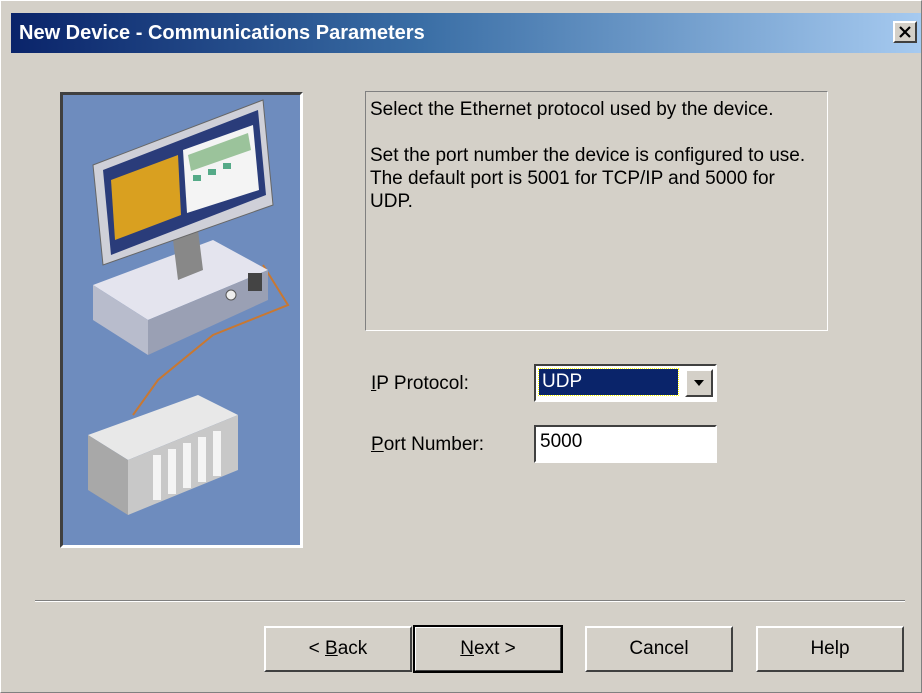 Image resolution: width=922 pixels, height=693 pixels. What do you see at coordinates (830, 649) in the screenshot?
I see `help-button: Help` at bounding box center [830, 649].